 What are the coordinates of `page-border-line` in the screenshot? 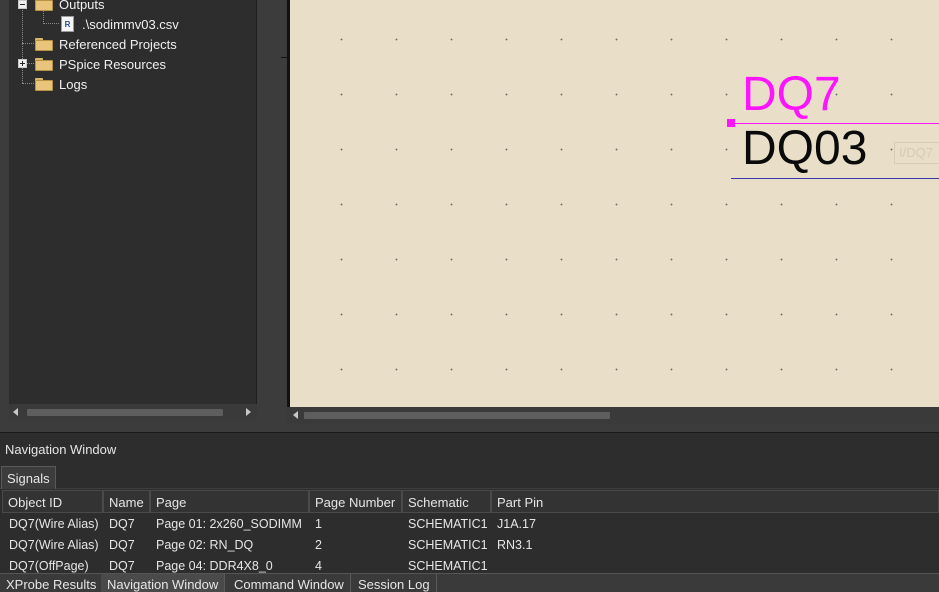 It's located at (288, 203).